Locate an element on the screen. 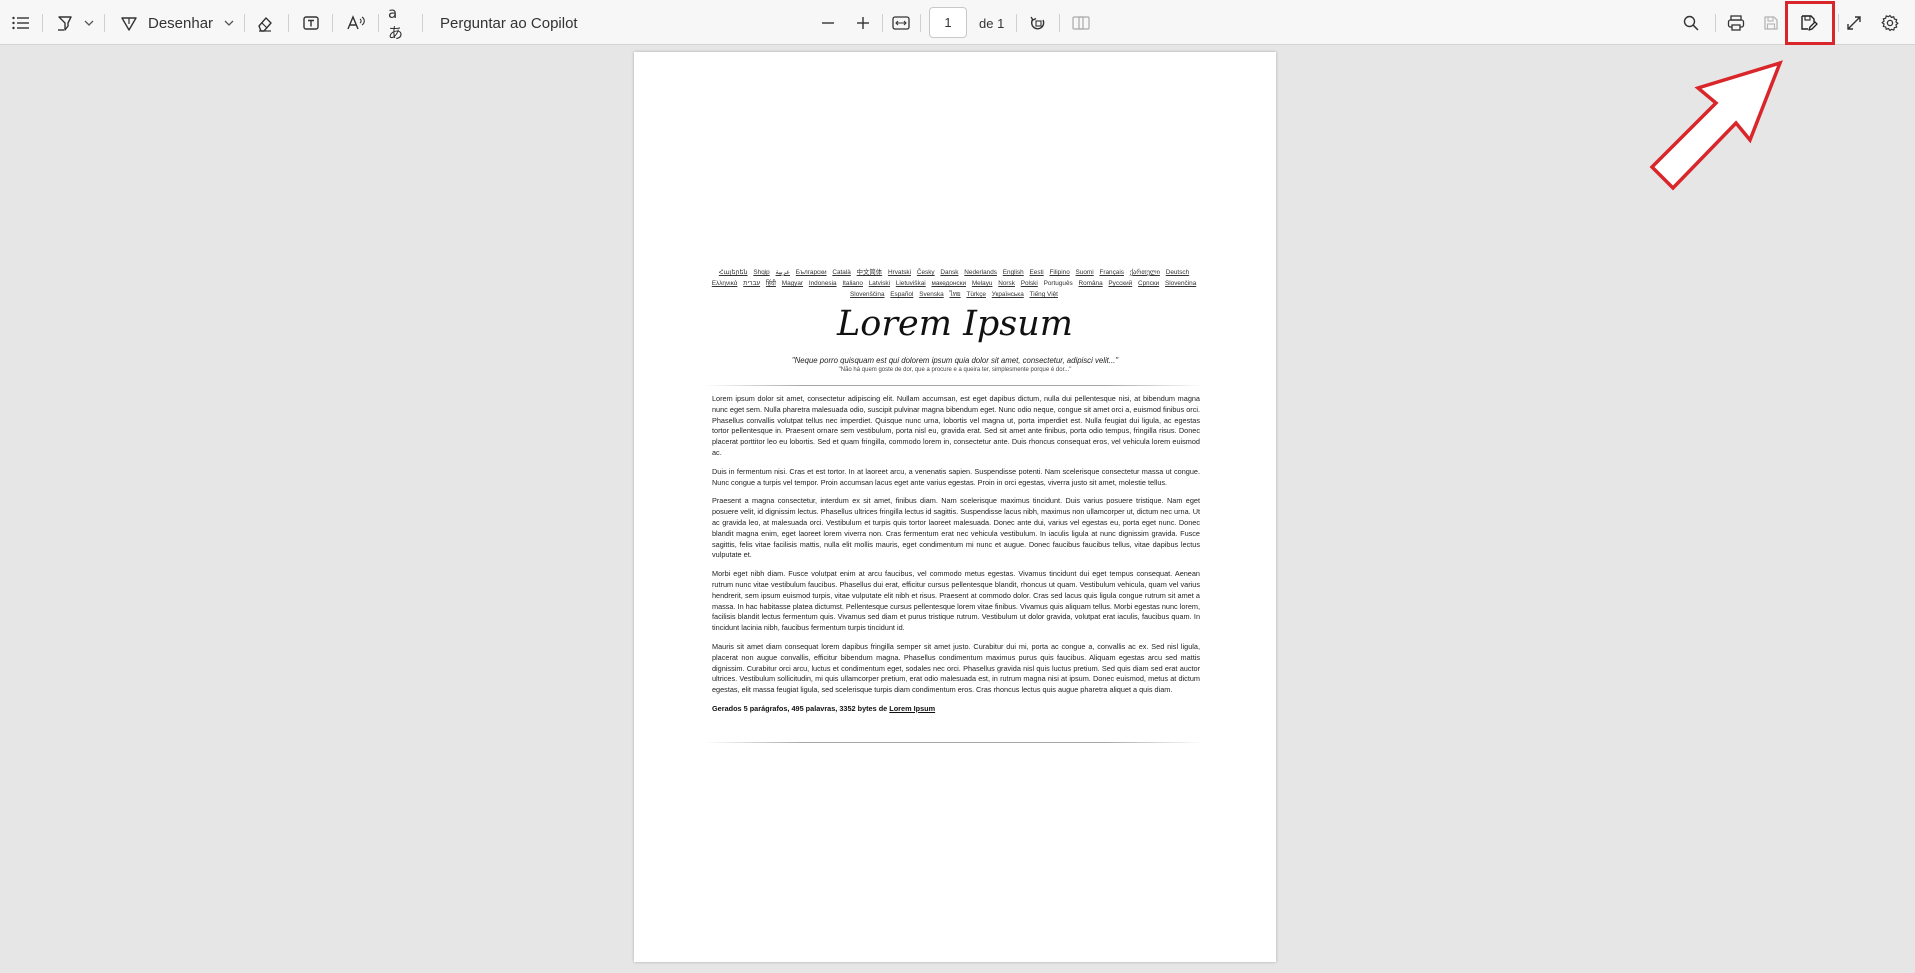 This screenshot has width=1915, height=973. settings-icon is located at coordinates (1890, 23).